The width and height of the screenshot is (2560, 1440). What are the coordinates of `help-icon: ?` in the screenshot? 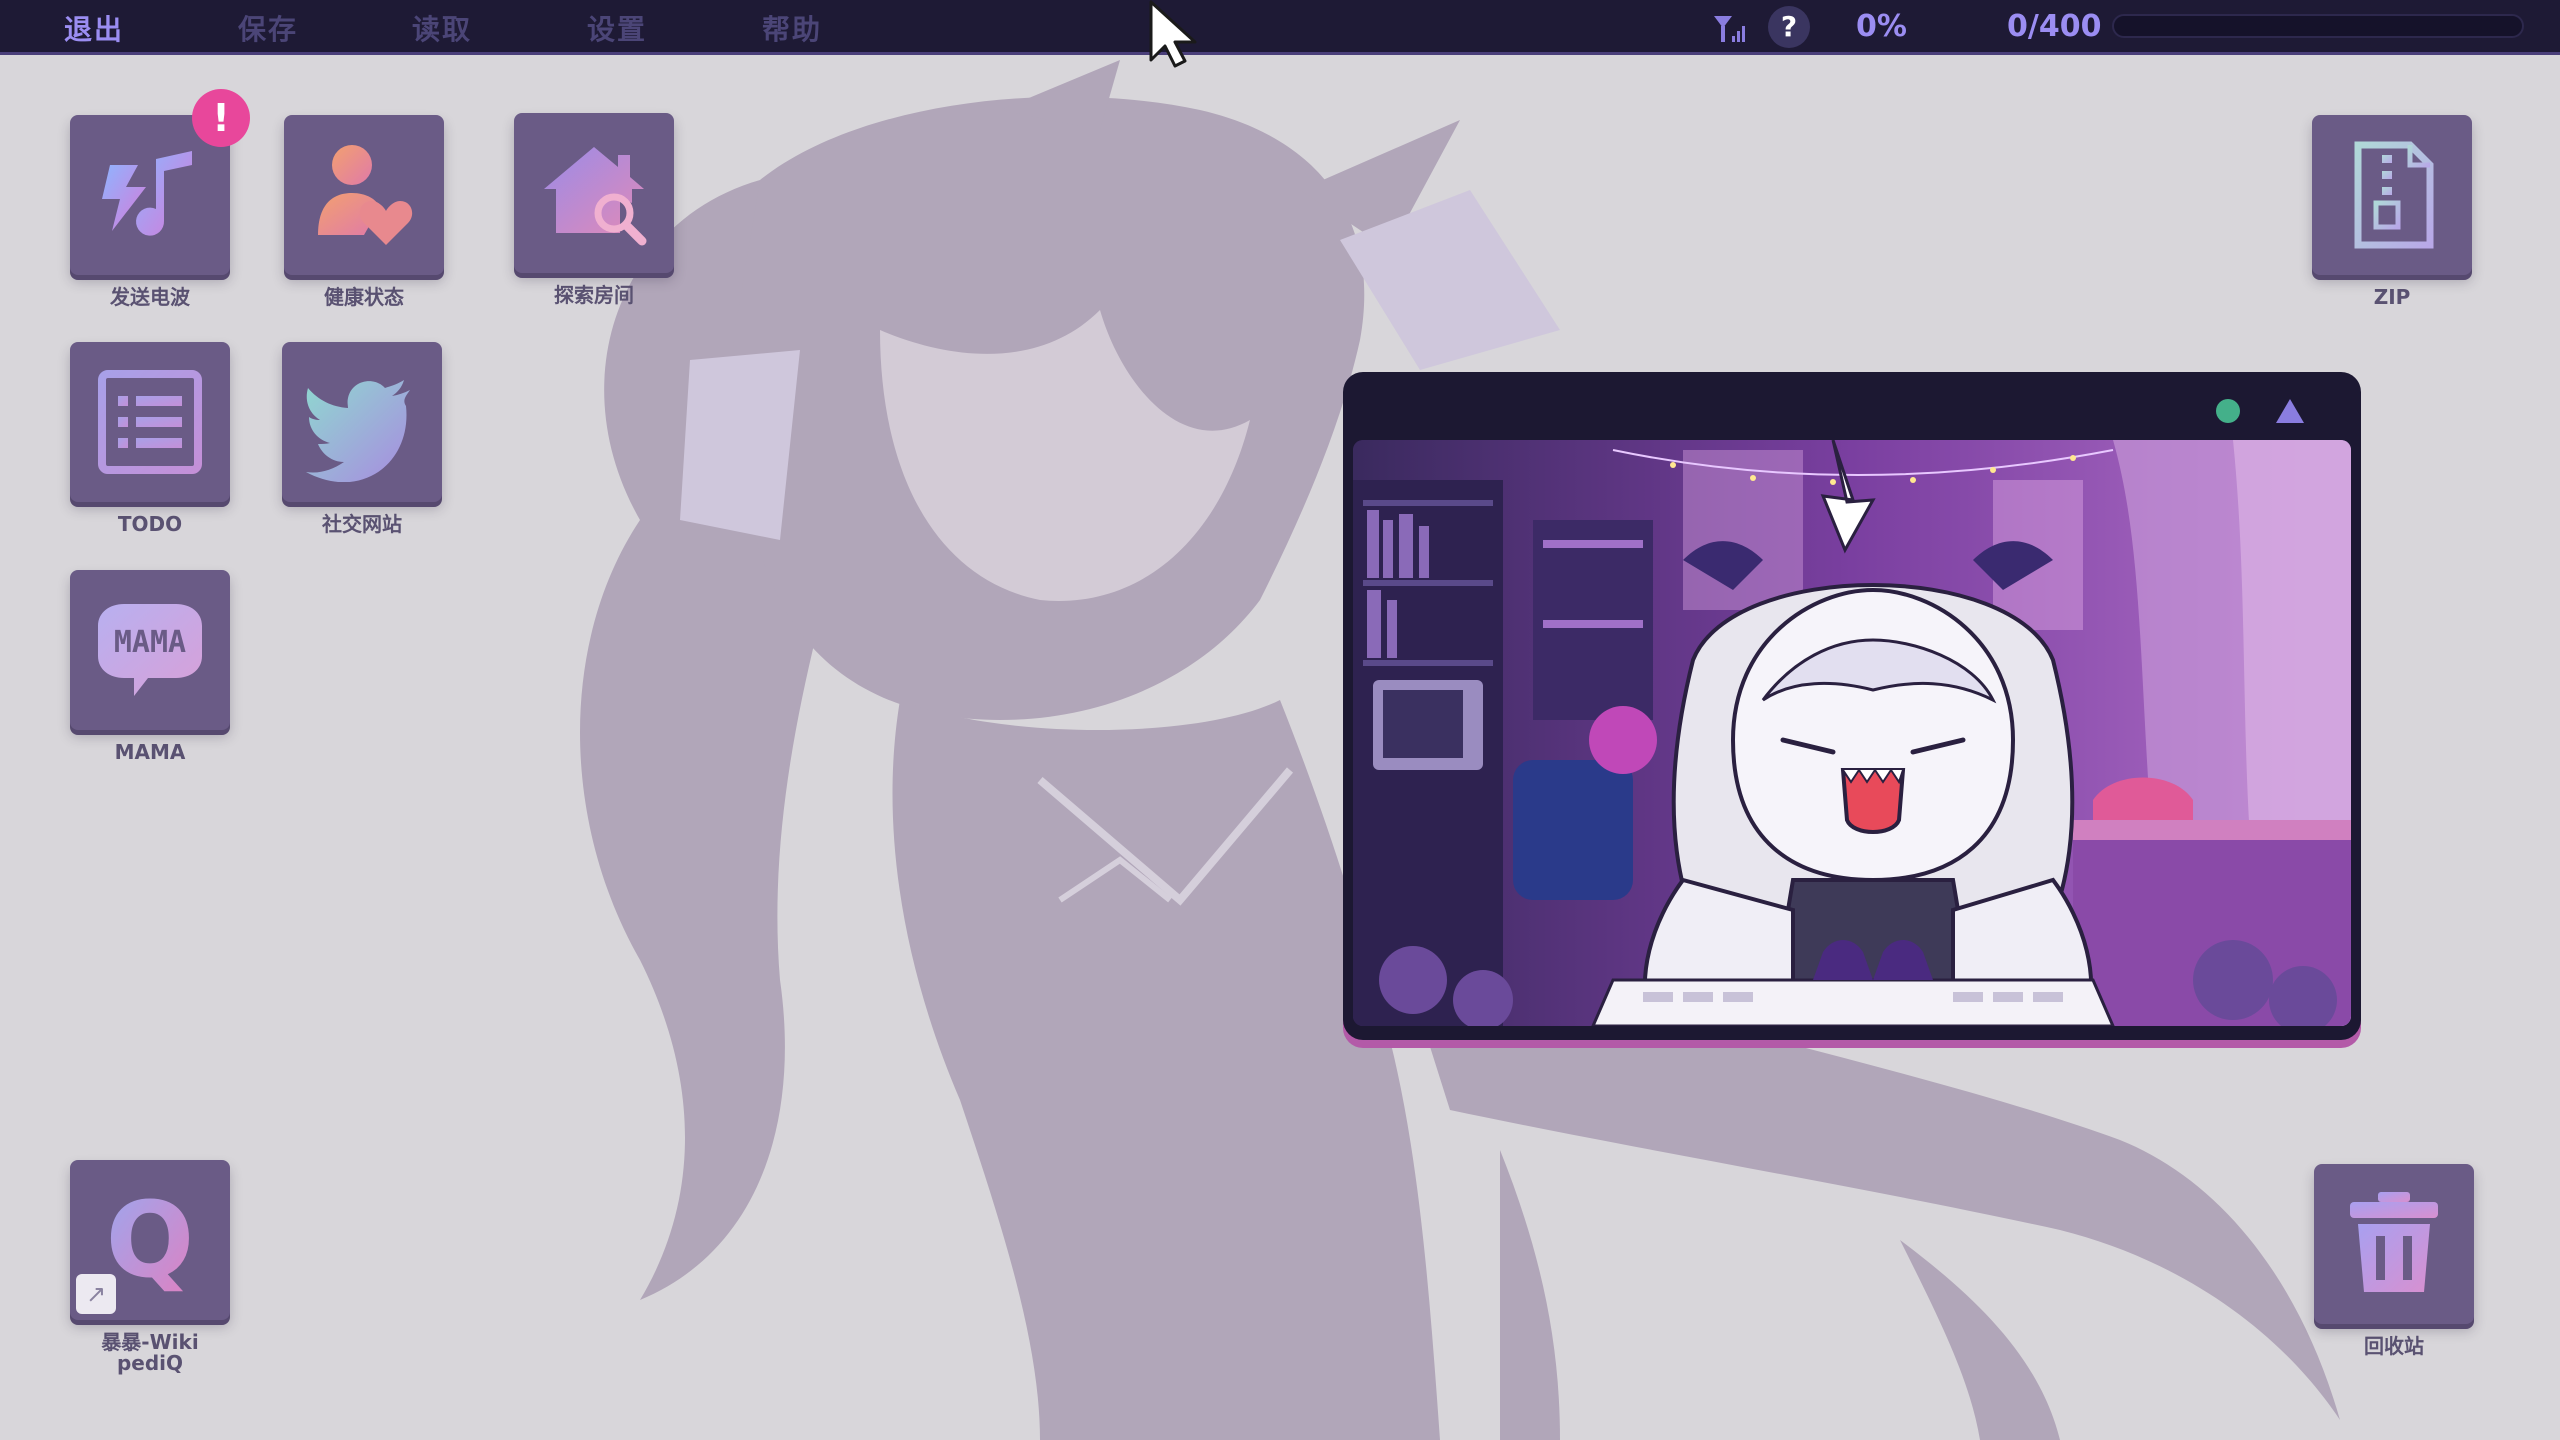 It's located at (1789, 27).